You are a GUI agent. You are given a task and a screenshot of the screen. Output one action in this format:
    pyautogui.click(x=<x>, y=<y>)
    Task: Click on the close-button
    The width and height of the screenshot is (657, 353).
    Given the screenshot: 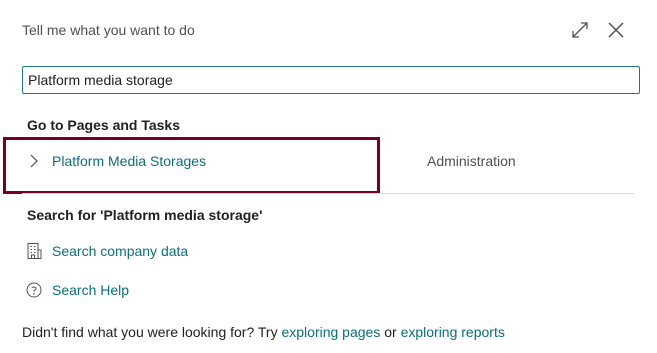 What is the action you would take?
    pyautogui.click(x=616, y=30)
    